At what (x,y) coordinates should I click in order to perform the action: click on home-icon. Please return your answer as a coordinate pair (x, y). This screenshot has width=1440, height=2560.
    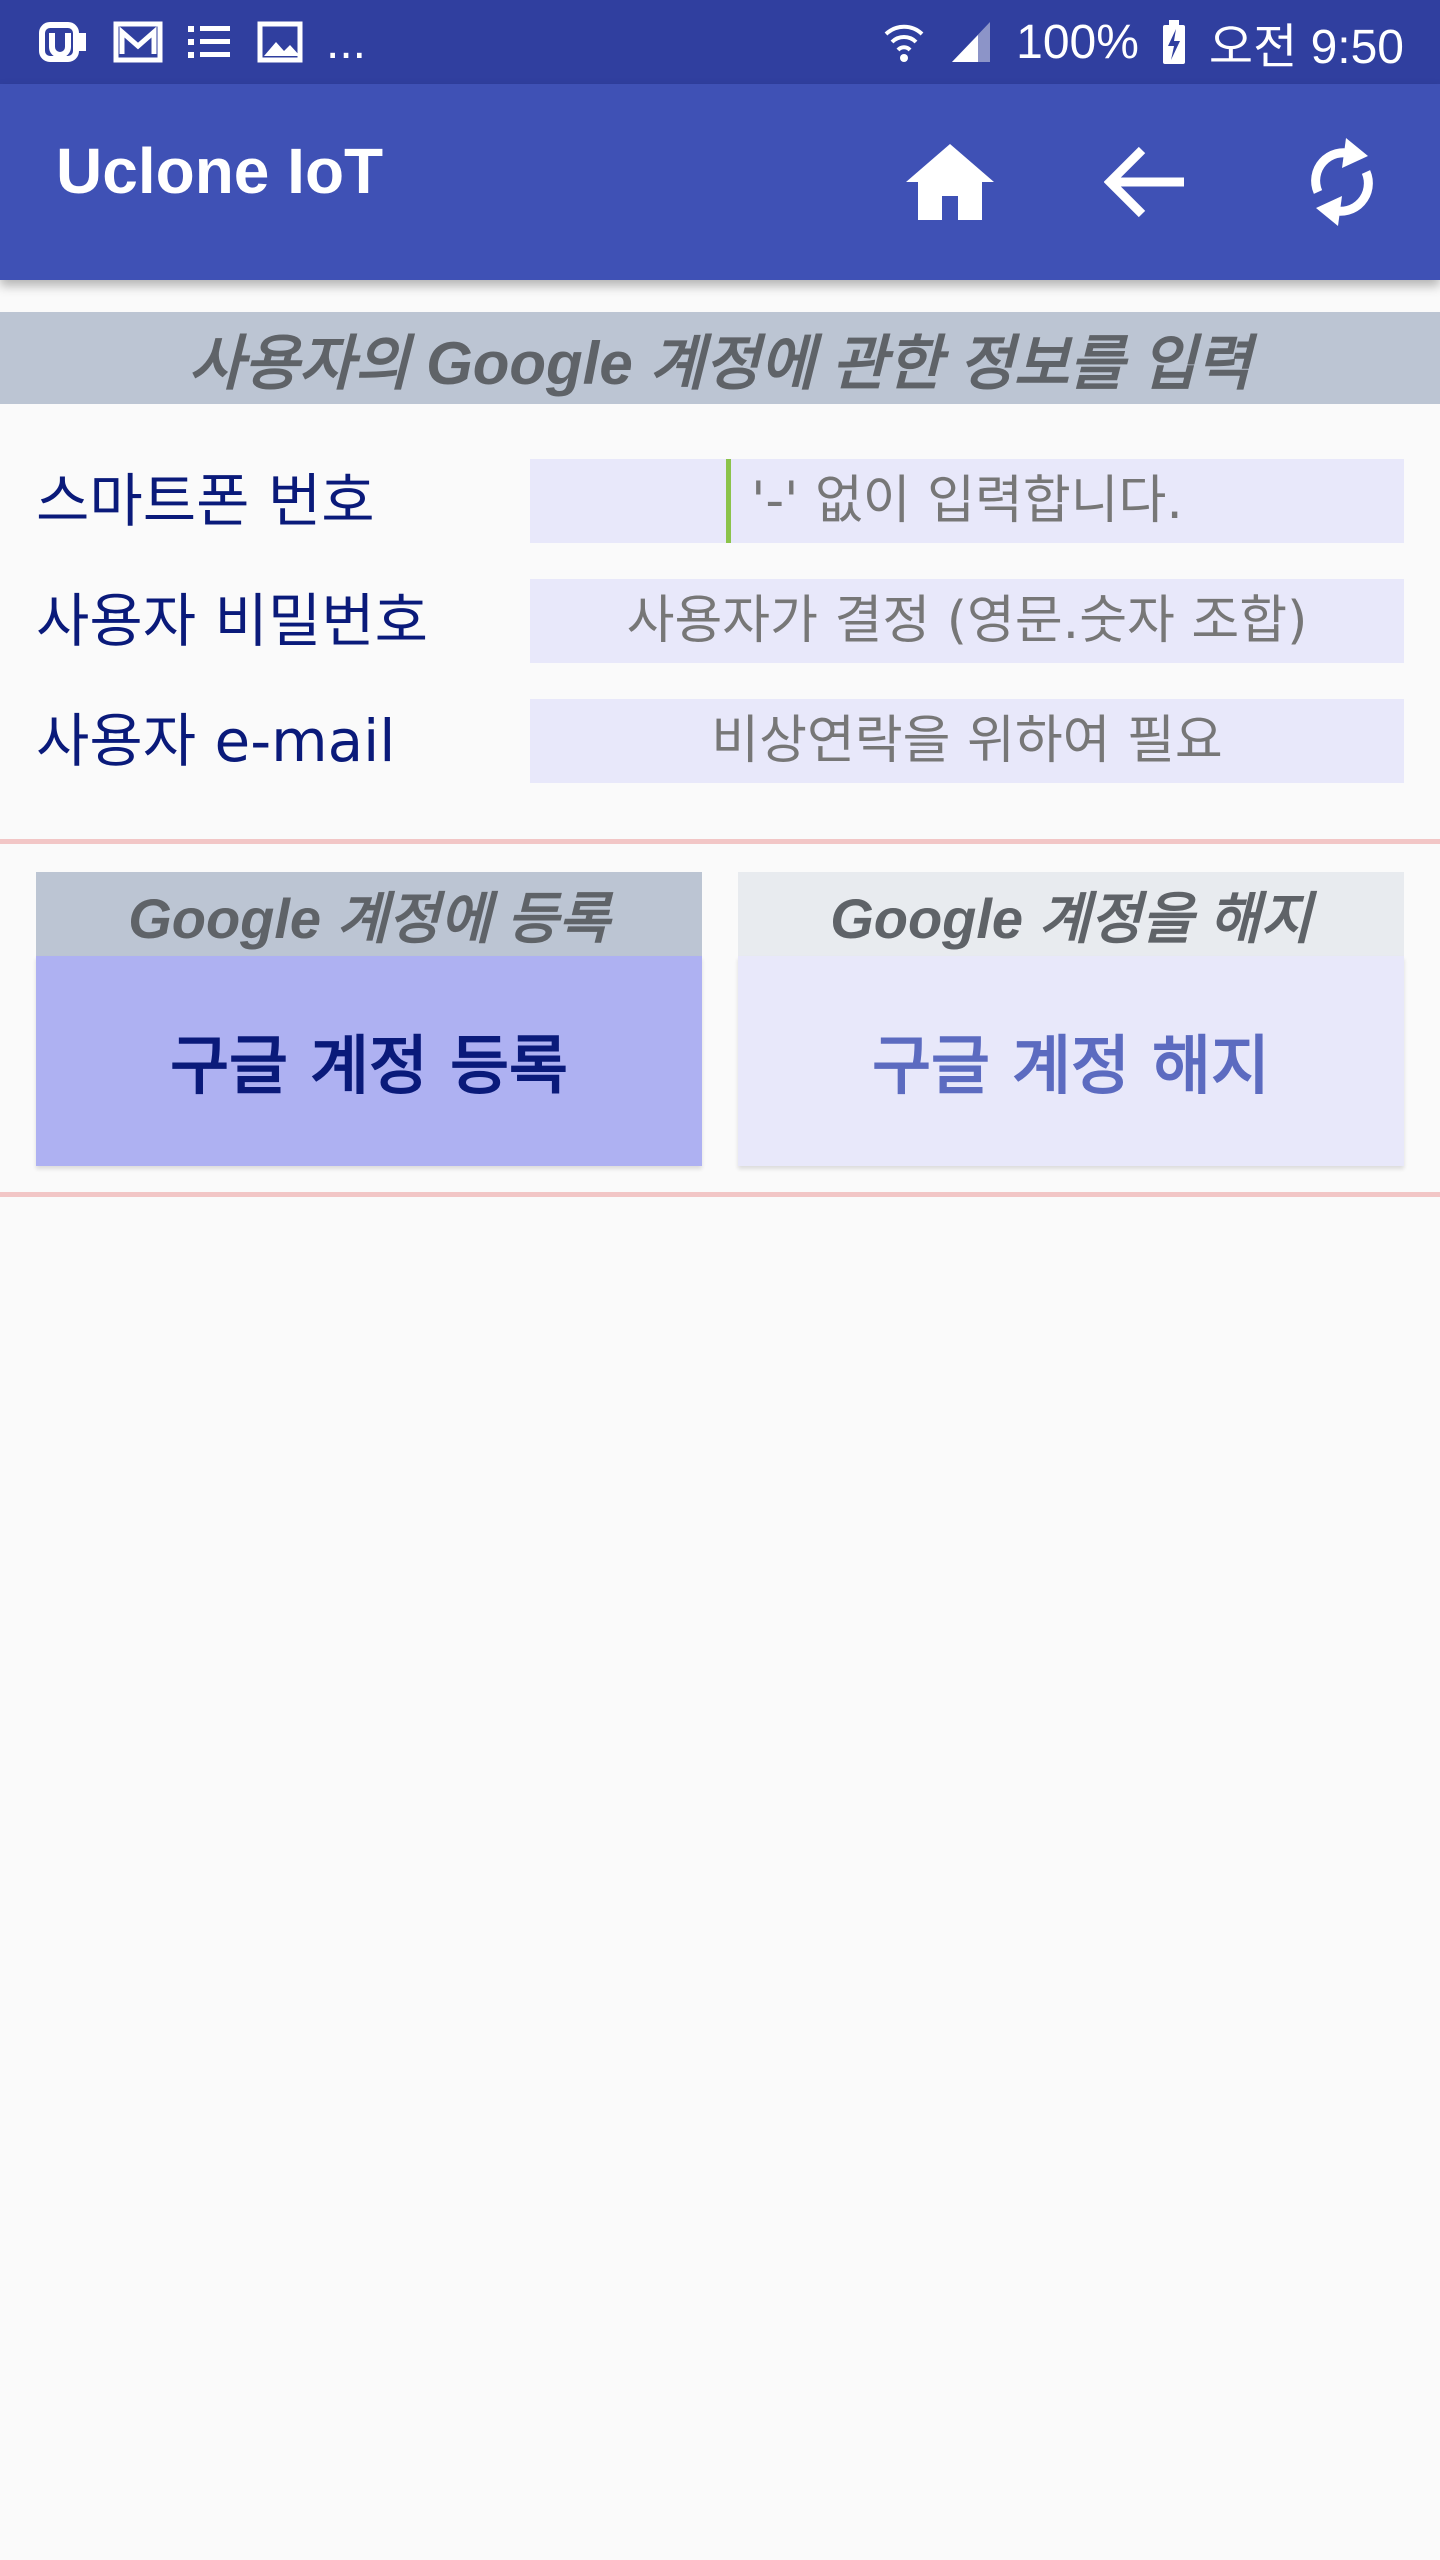
    Looking at the image, I should click on (950, 182).